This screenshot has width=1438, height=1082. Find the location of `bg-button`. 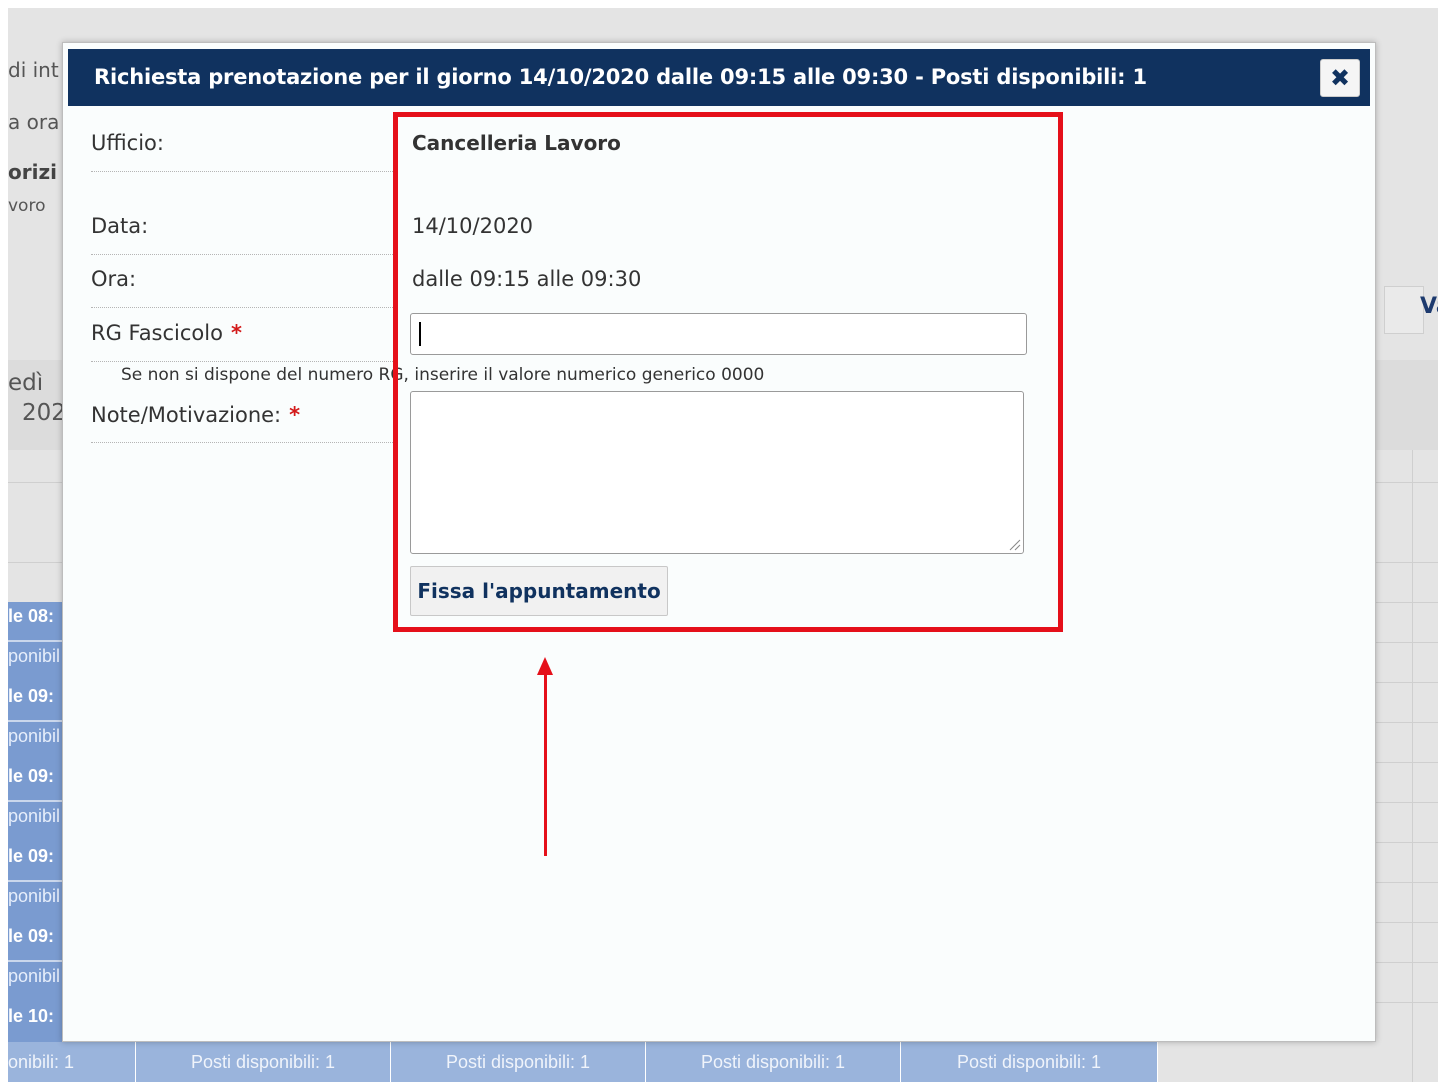

bg-button is located at coordinates (1404, 310).